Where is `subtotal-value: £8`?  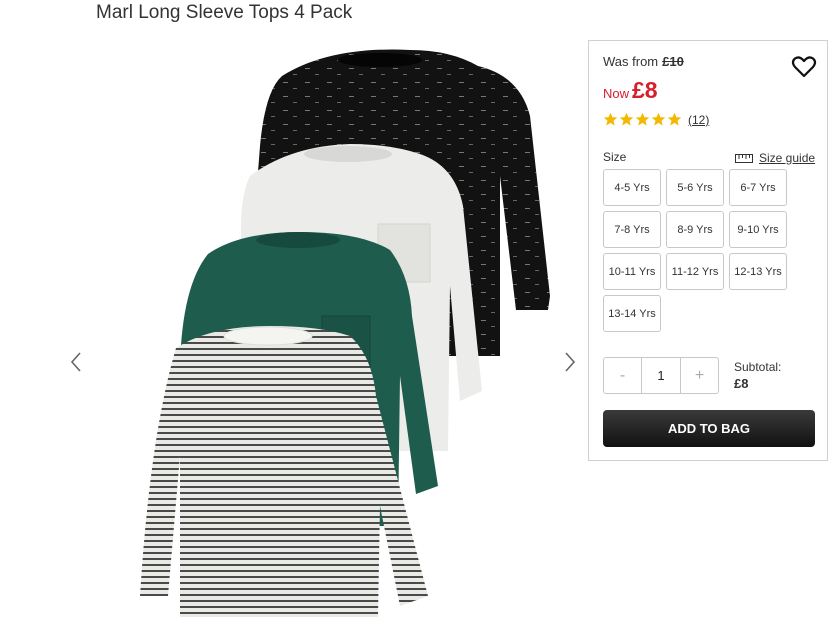 subtotal-value: £8 is located at coordinates (741, 383).